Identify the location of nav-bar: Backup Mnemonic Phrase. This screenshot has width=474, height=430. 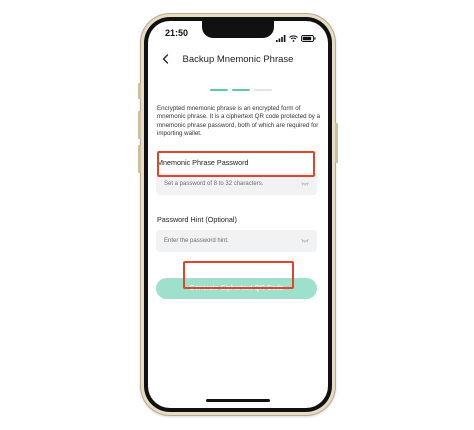
(238, 61).